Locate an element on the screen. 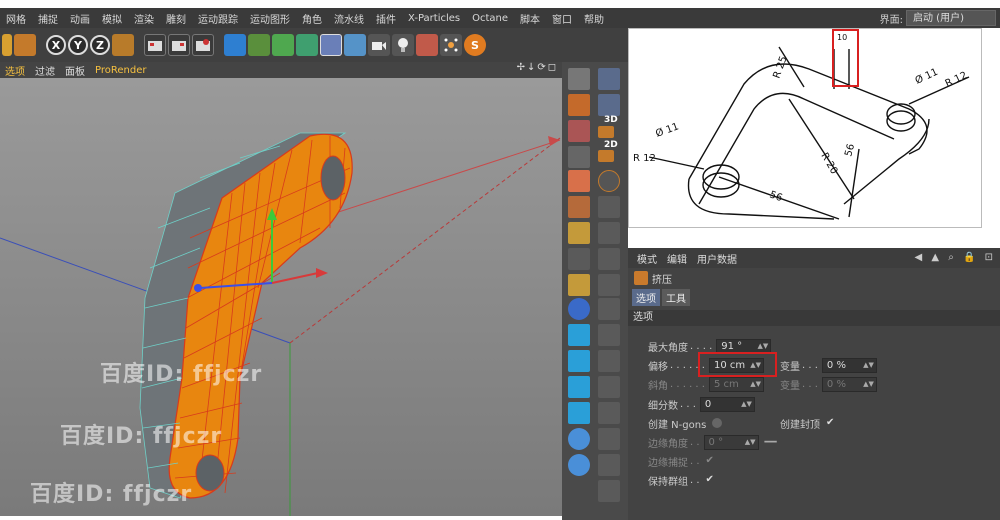  attr-menu-edit: 编辑 is located at coordinates (677, 258).